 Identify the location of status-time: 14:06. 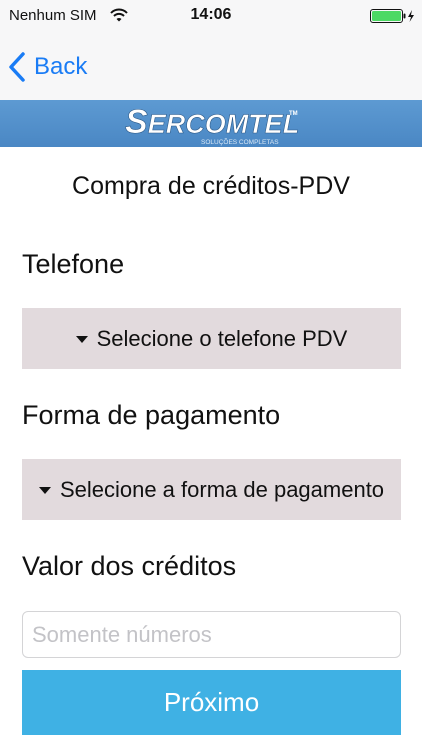
(211, 14).